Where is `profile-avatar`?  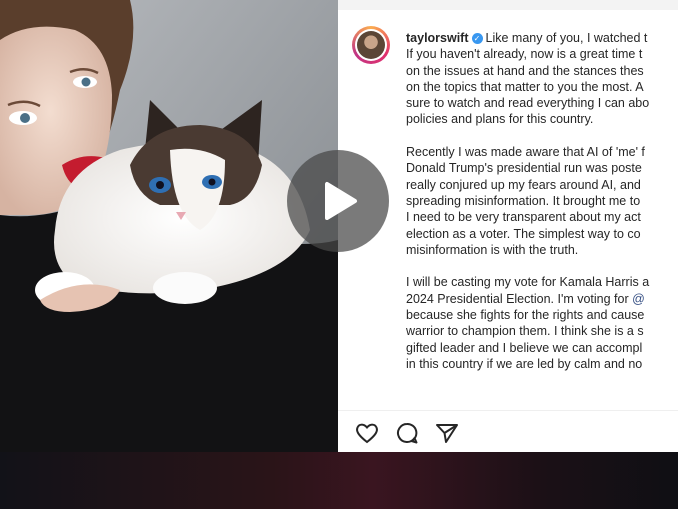
profile-avatar is located at coordinates (371, 45).